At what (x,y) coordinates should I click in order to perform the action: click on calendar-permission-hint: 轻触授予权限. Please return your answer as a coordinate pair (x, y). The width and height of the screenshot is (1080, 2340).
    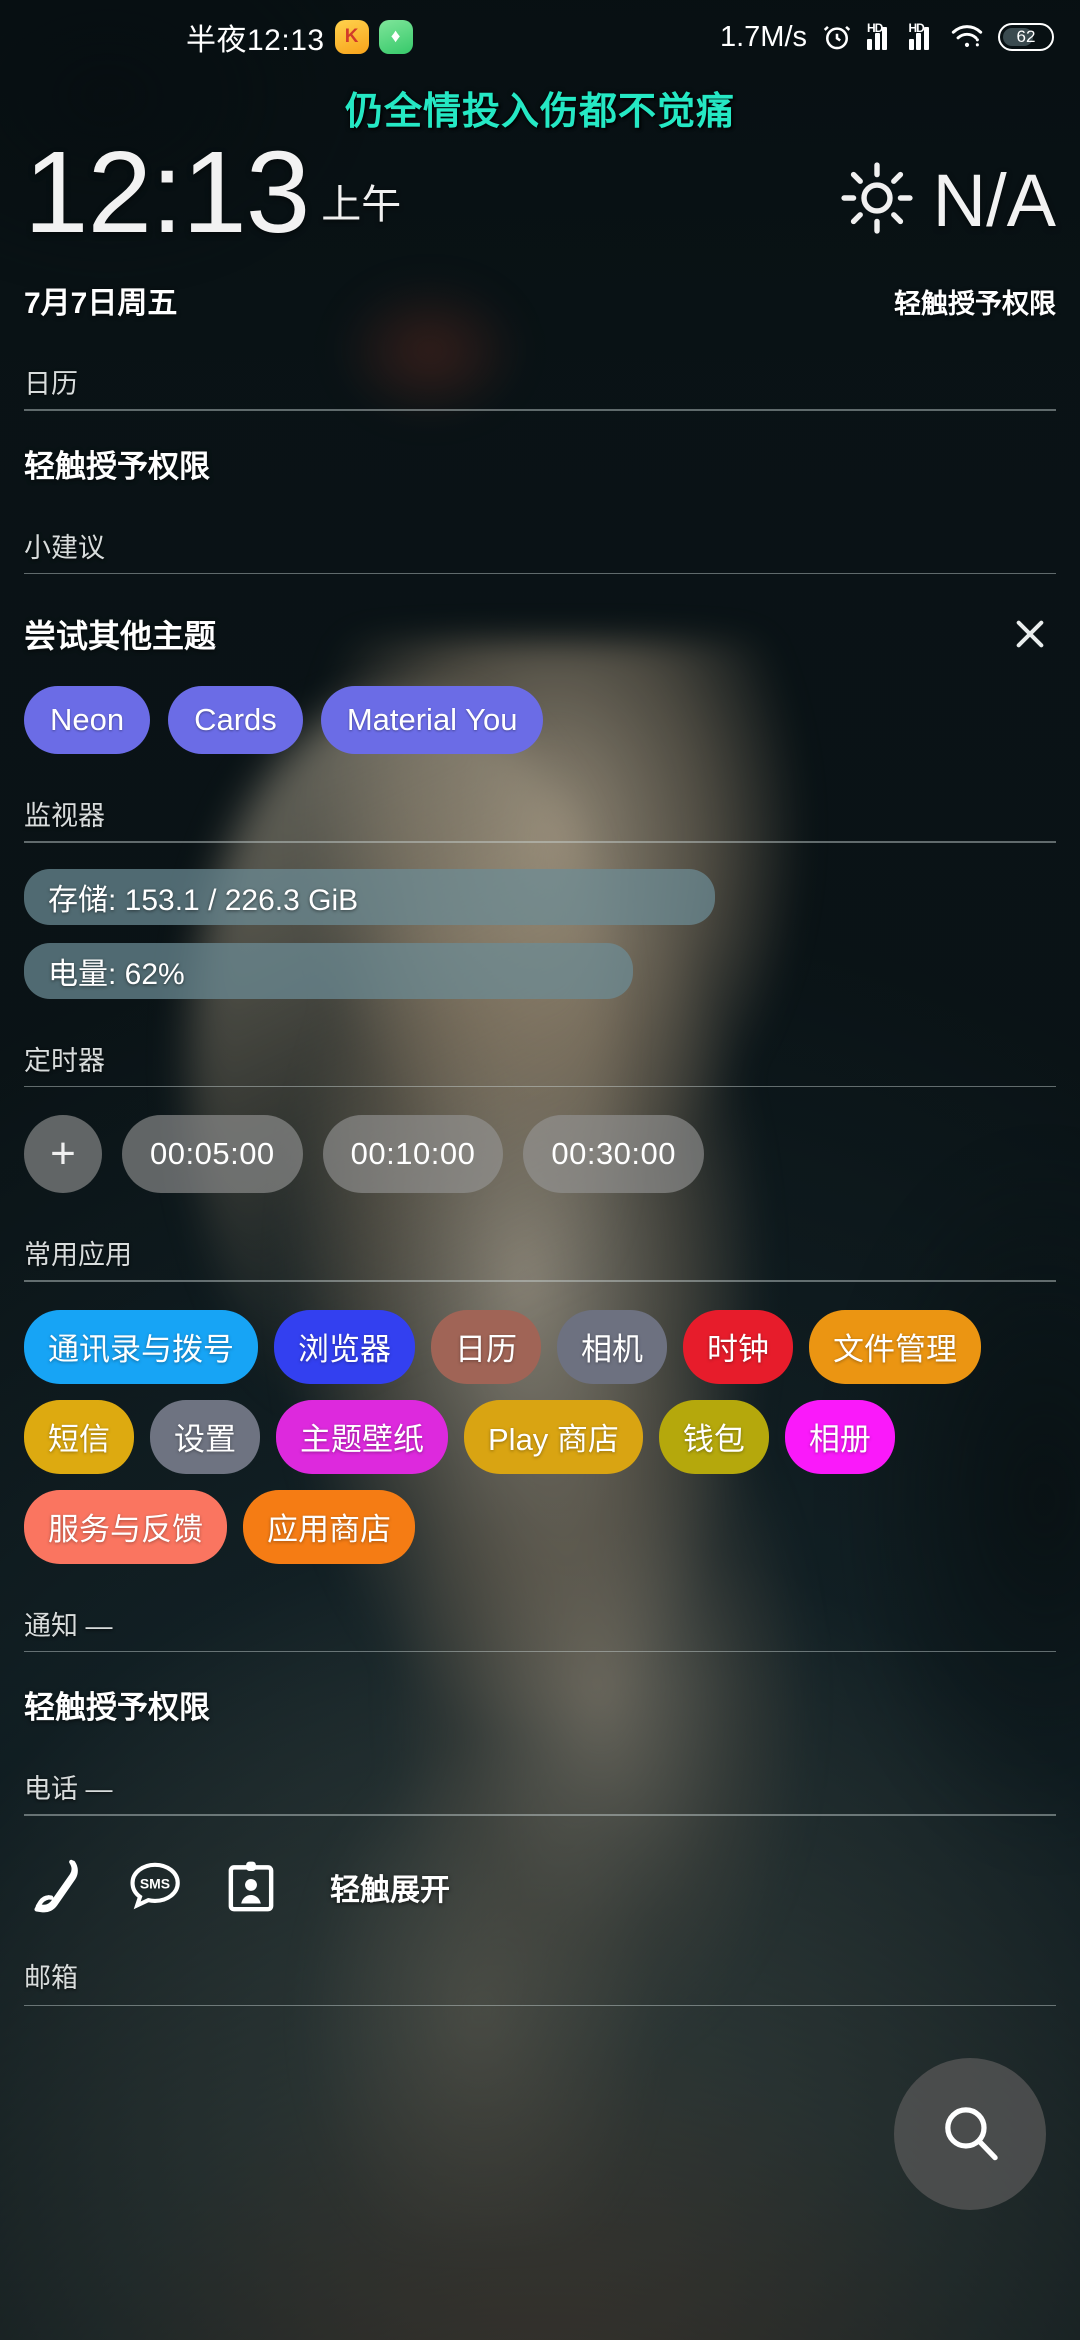
    Looking at the image, I should click on (975, 301).